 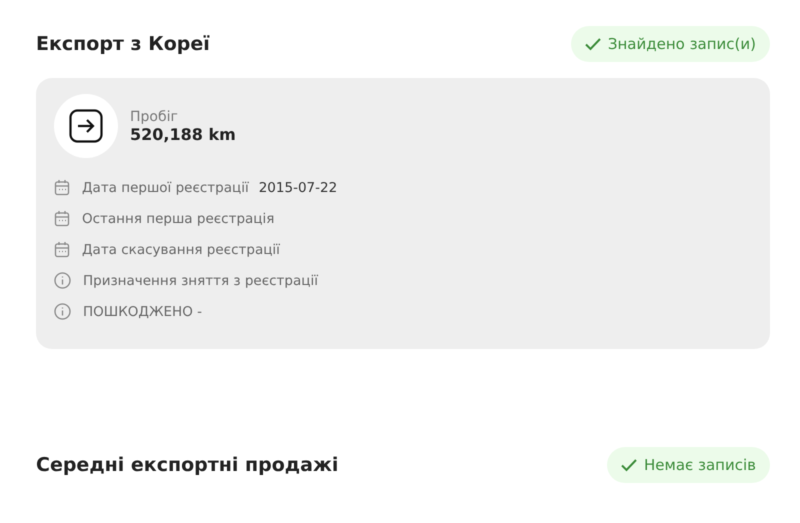 I want to click on arrow-right-icon, so click(x=86, y=126).